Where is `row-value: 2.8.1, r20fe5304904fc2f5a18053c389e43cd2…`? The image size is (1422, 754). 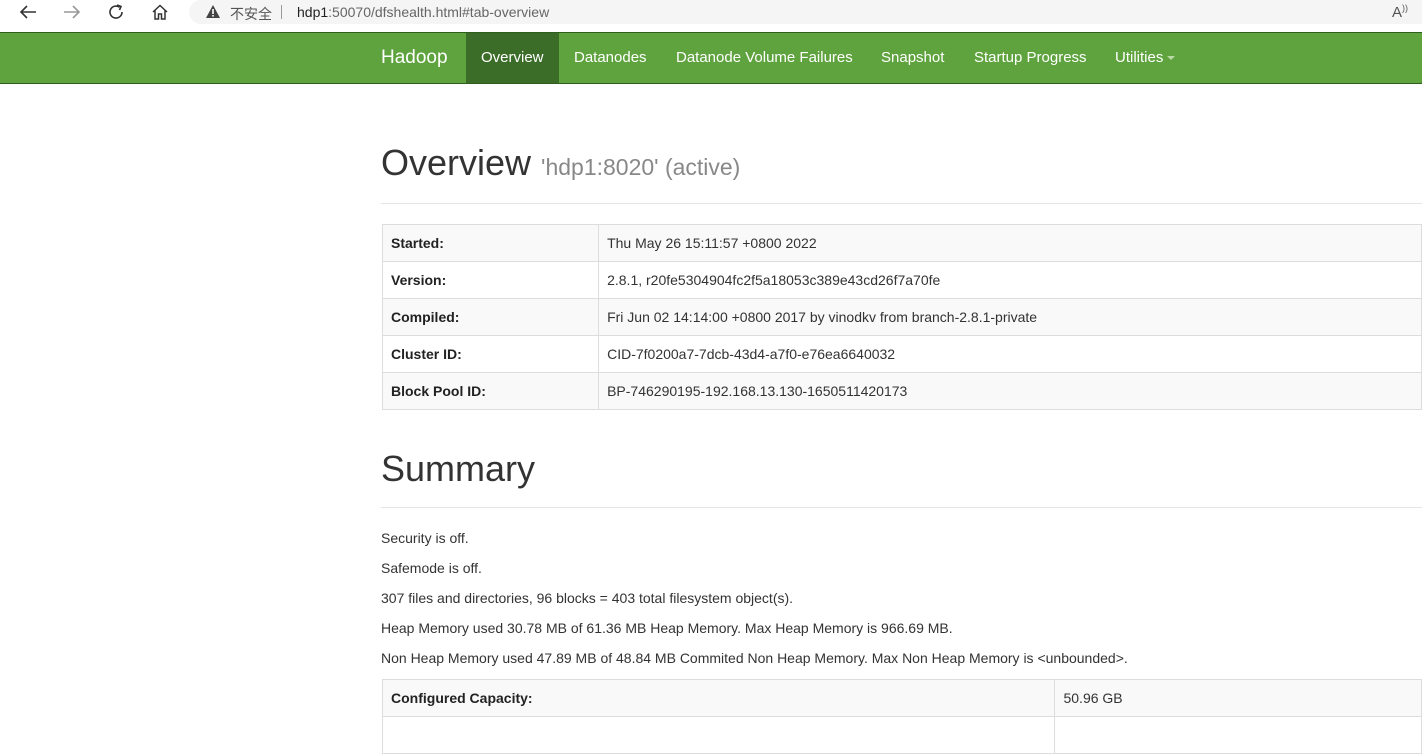
row-value: 2.8.1, r20fe5304904fc2f5a18053c389e43cd2… is located at coordinates (1010, 280).